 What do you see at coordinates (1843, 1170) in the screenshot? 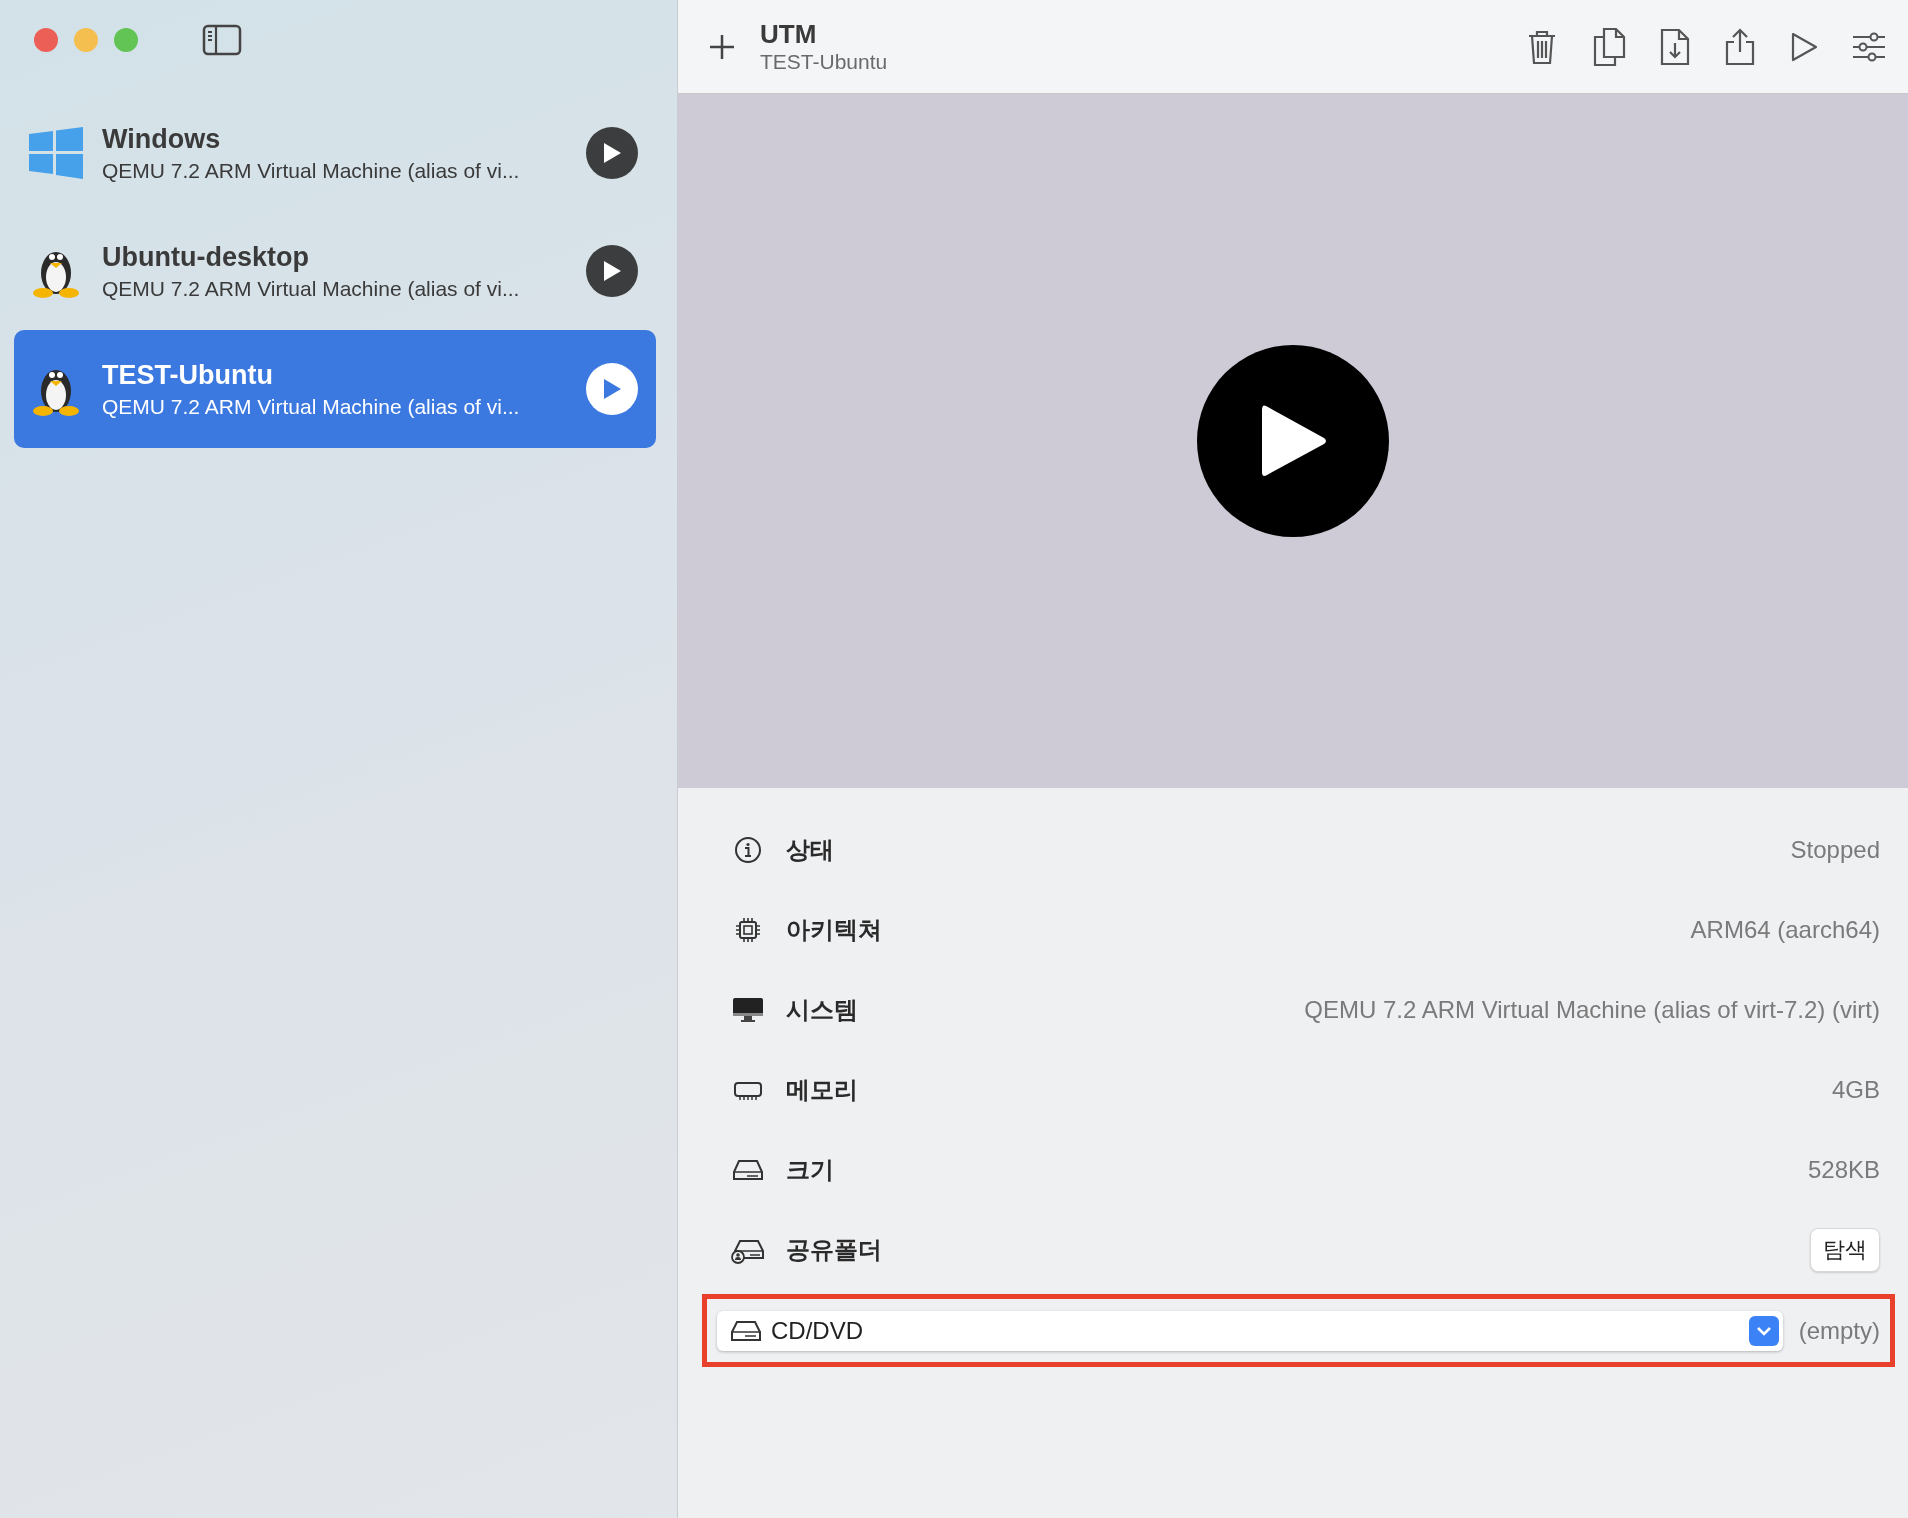
I see `detail-value: 528KB` at bounding box center [1843, 1170].